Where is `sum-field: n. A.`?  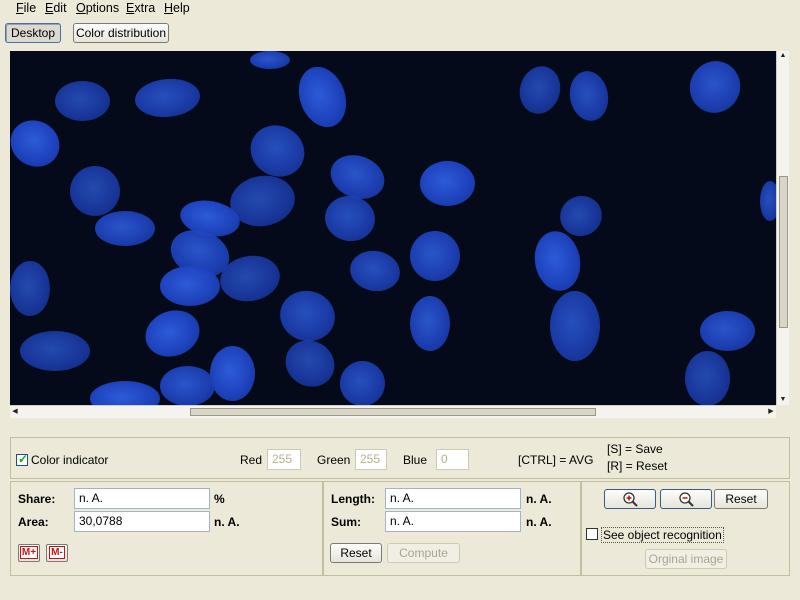
sum-field: n. A. is located at coordinates (453, 521).